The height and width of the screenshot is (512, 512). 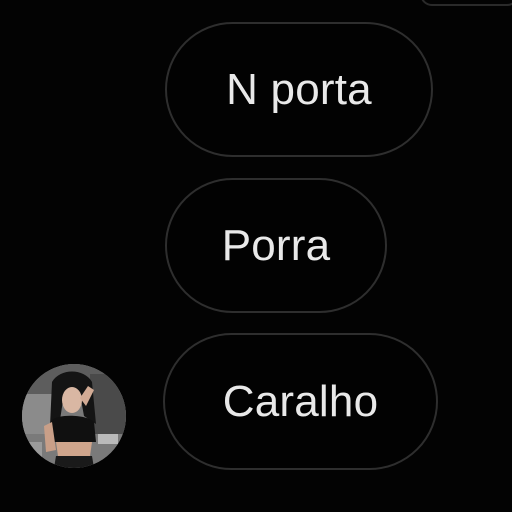 What do you see at coordinates (466, 3) in the screenshot?
I see `partial-bubble-edge` at bounding box center [466, 3].